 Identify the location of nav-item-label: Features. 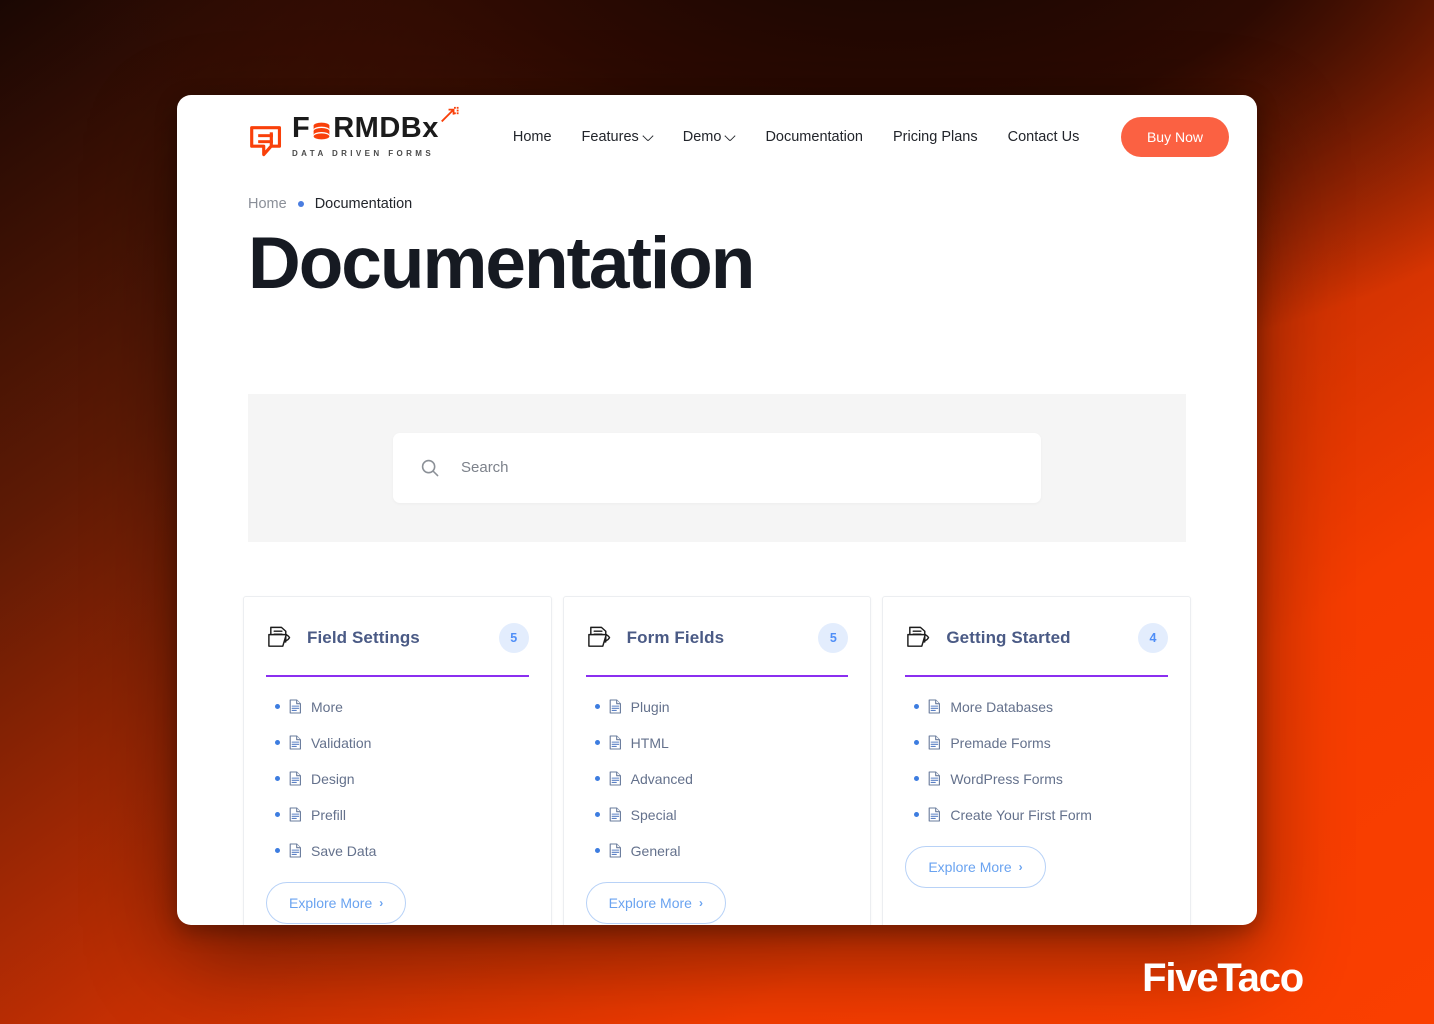
(610, 137).